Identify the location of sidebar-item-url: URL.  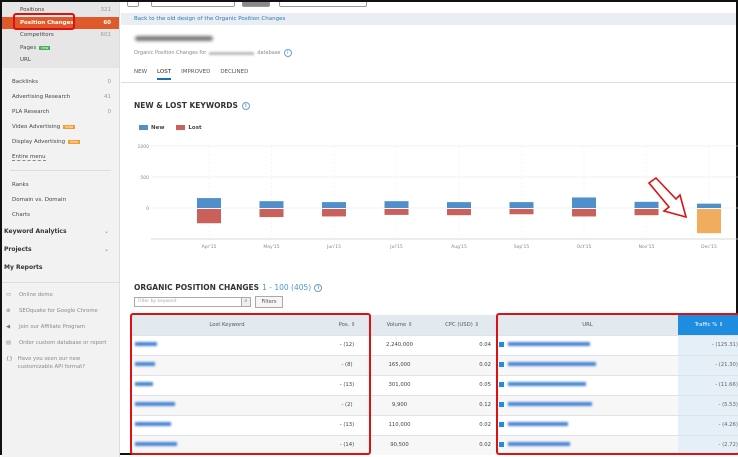
(60, 60).